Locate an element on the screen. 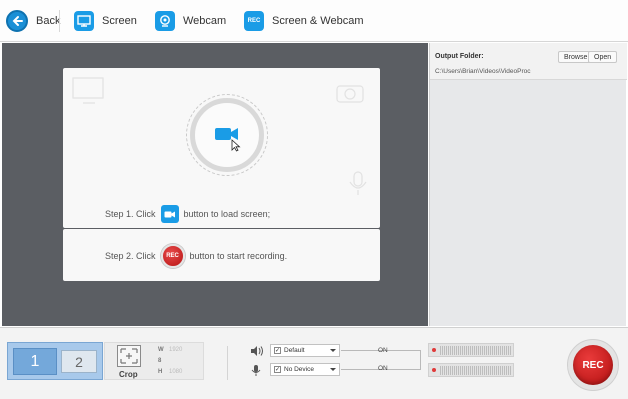  screen-webcam-label: Screen & Webcam is located at coordinates (318, 21).